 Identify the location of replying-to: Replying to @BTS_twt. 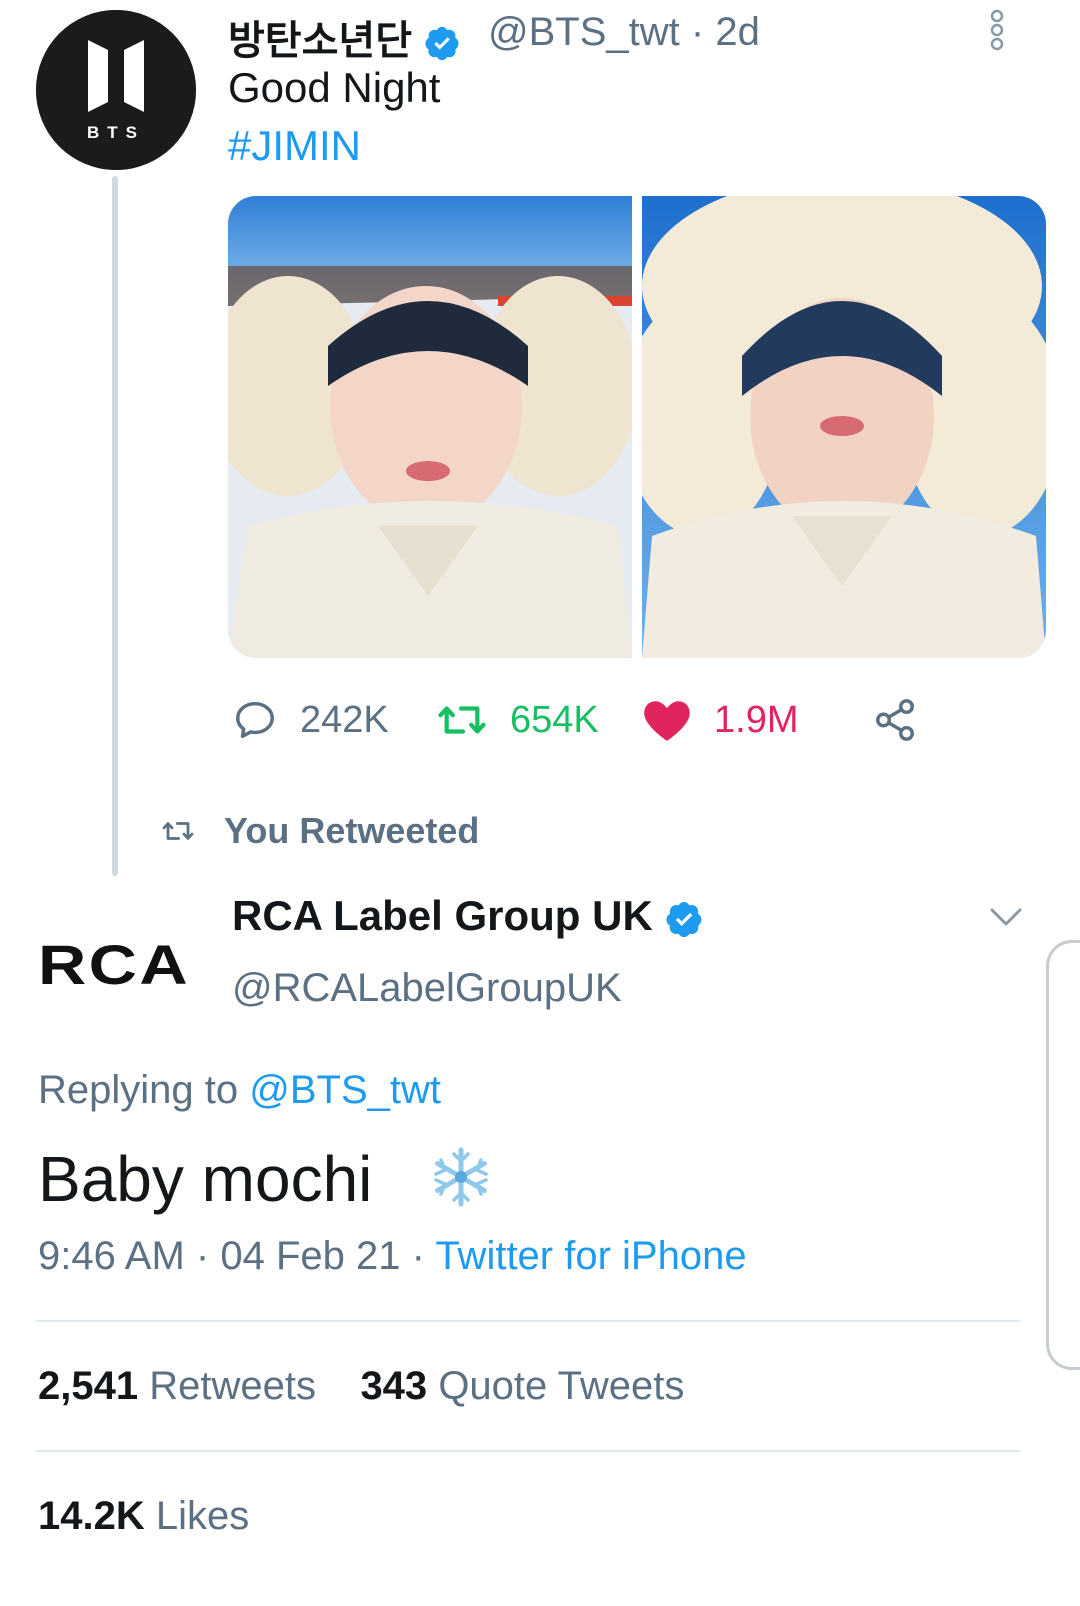
(239, 1090).